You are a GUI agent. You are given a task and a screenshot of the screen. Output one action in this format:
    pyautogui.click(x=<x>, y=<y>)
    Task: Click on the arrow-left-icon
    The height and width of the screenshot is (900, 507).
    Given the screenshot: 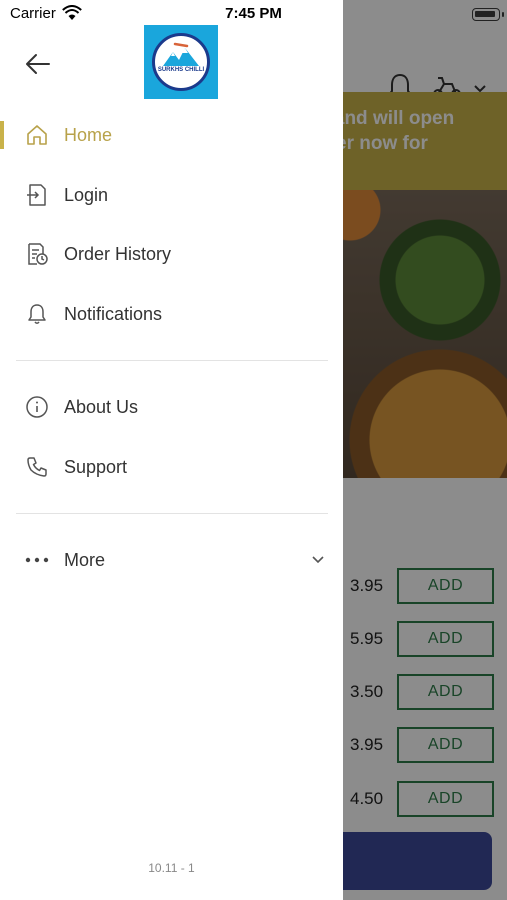 What is the action you would take?
    pyautogui.click(x=38, y=64)
    